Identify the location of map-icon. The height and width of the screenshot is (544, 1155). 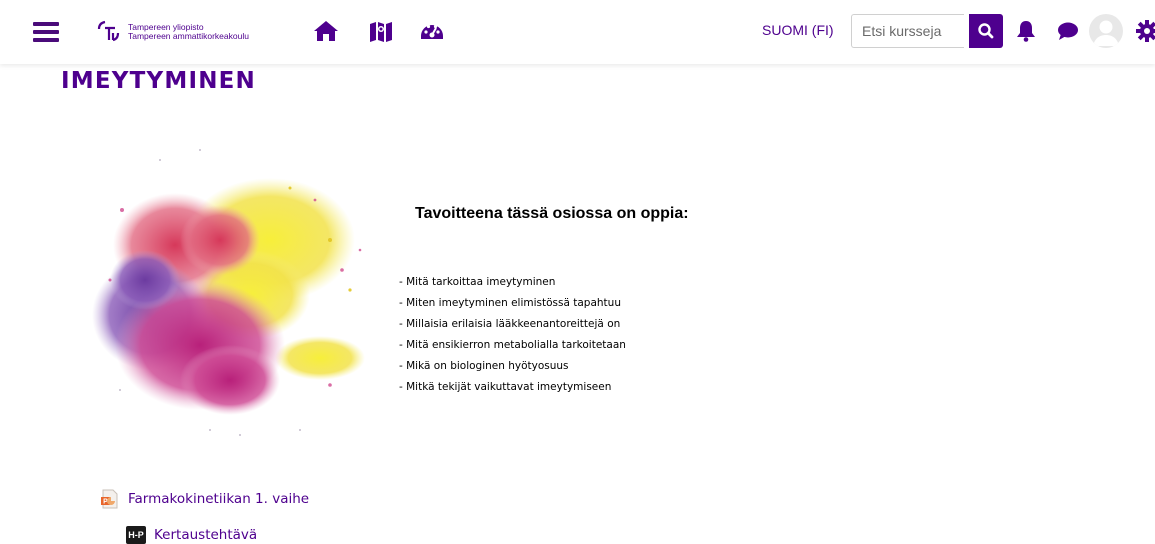
(381, 31).